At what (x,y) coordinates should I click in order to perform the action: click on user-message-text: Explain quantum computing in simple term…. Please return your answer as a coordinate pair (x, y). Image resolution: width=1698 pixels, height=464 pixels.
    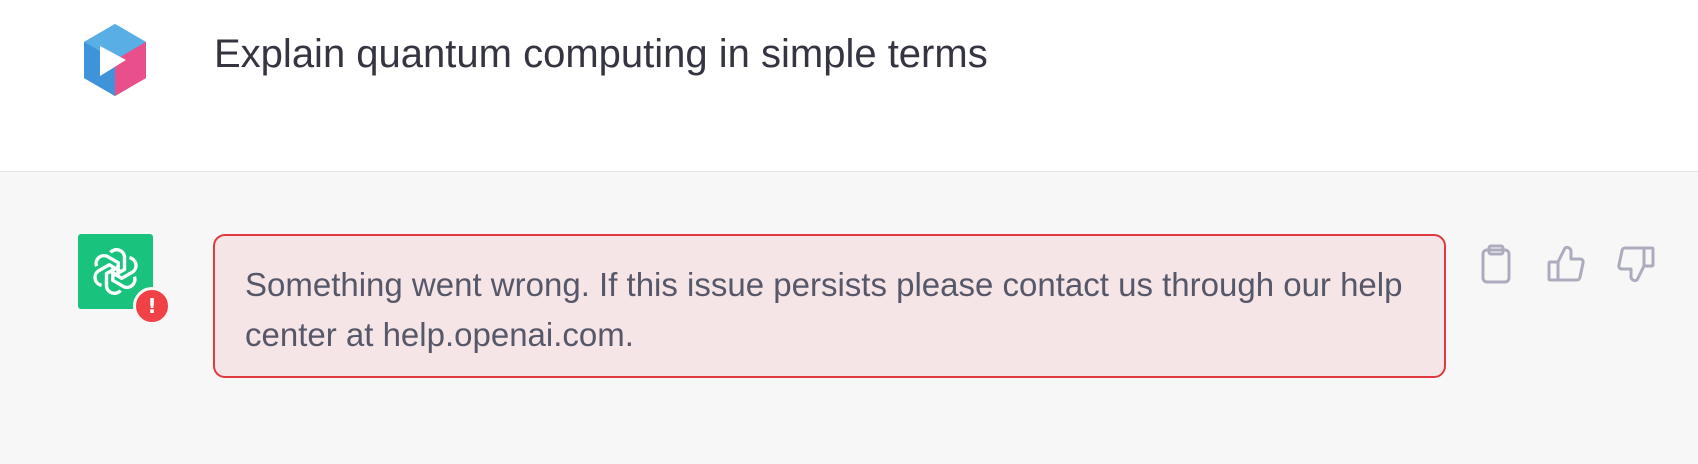
    Looking at the image, I should click on (601, 54).